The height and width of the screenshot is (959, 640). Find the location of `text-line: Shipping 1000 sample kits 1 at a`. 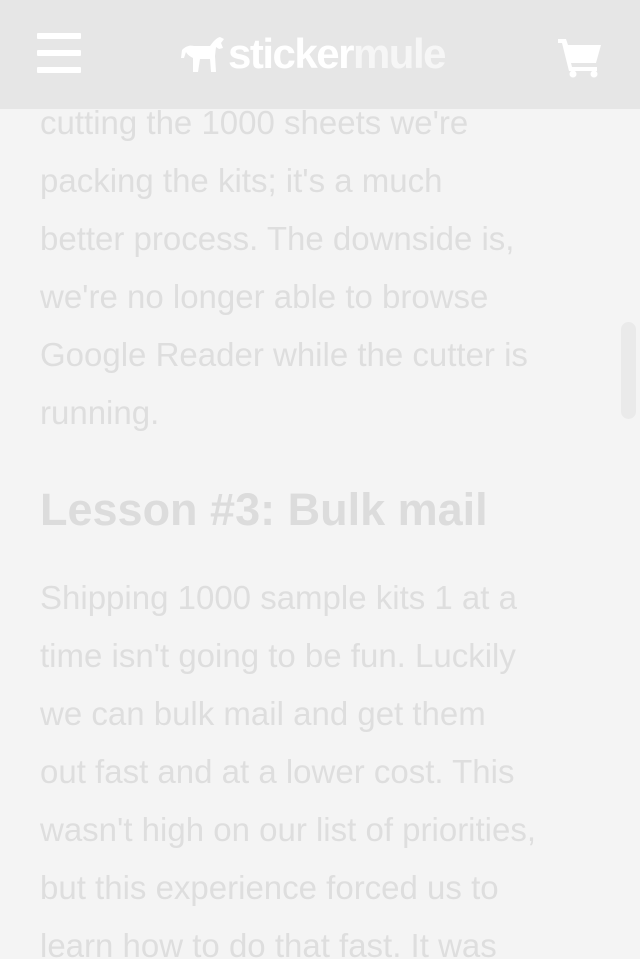

text-line: Shipping 1000 sample kits 1 at a is located at coordinates (278, 597).